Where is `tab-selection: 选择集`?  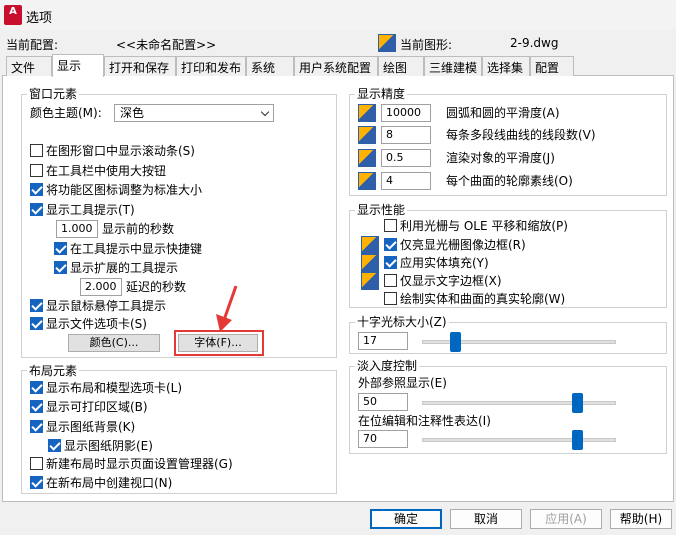
tab-selection: 选择集 is located at coordinates (506, 66).